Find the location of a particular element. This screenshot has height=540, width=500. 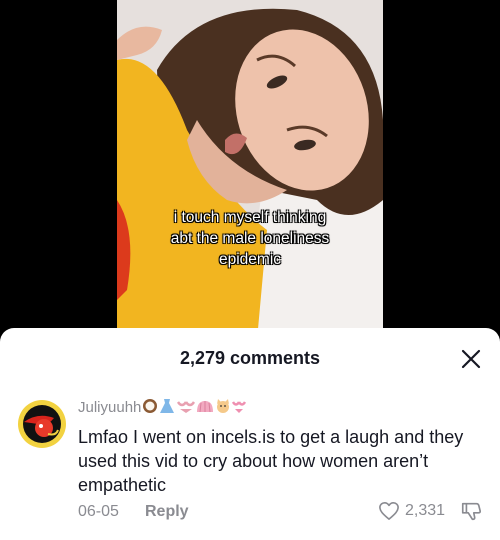

comment-date: 06-05 is located at coordinates (98, 511).